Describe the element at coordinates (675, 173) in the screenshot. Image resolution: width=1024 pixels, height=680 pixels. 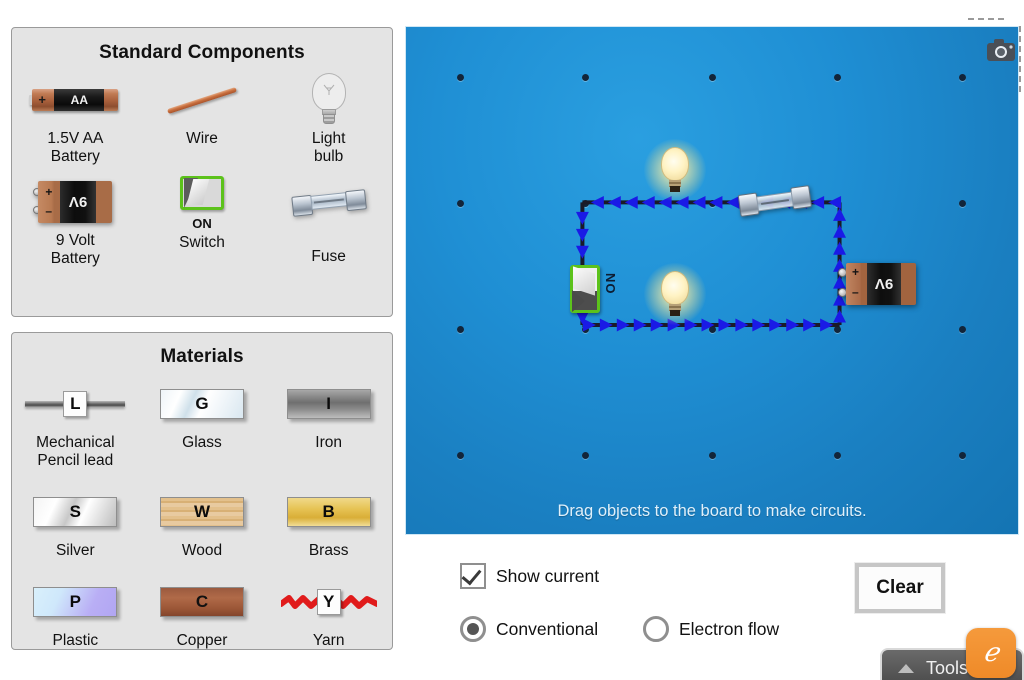
I see `board-light-bulb-top` at that location.